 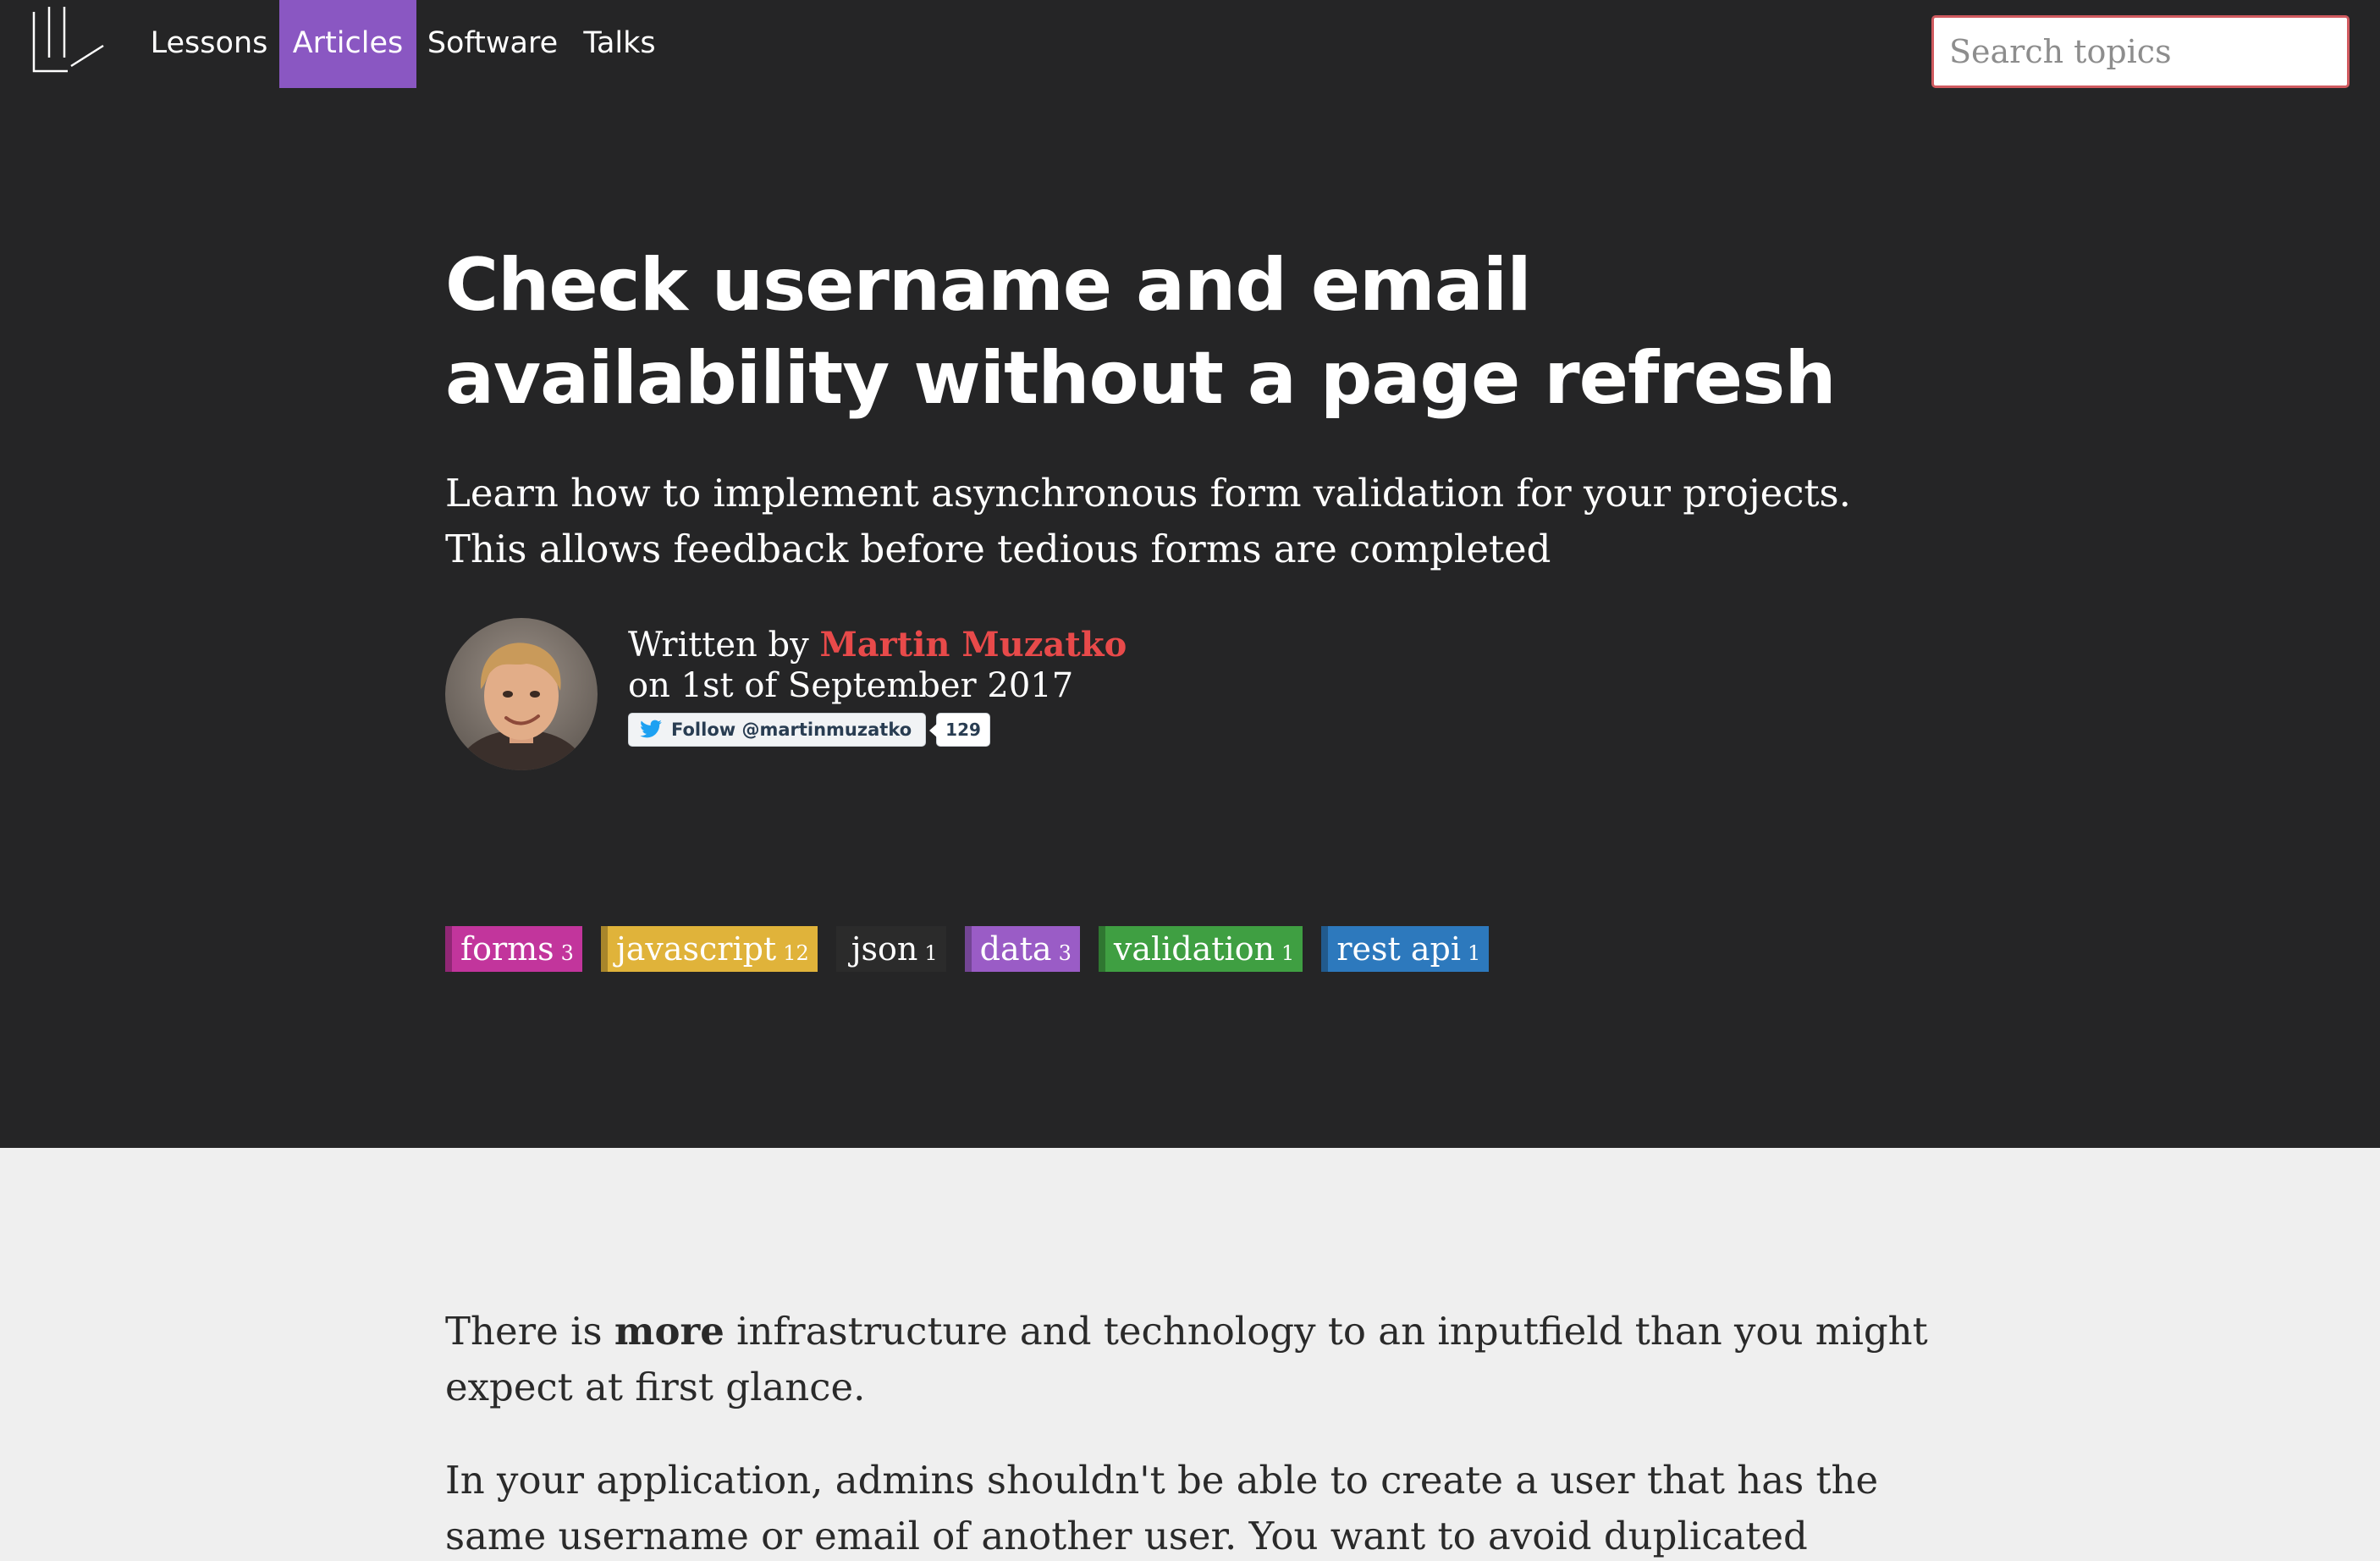 What do you see at coordinates (669, 1331) in the screenshot?
I see `emphasis-text: more` at bounding box center [669, 1331].